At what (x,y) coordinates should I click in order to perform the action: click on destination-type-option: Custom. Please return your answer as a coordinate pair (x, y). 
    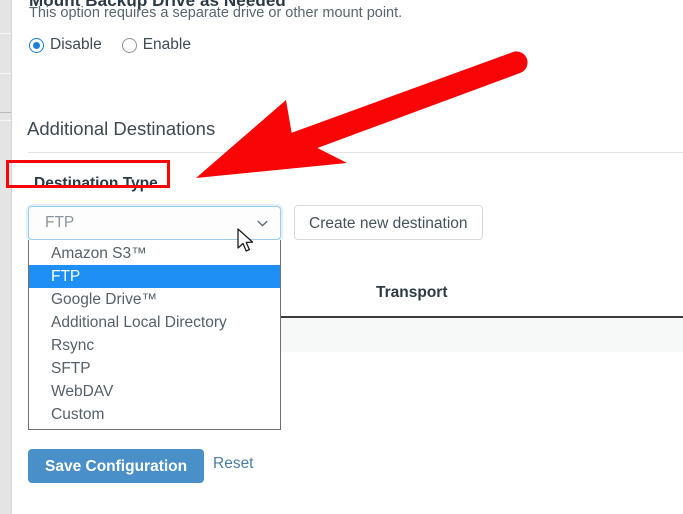
    Looking at the image, I should click on (154, 414).